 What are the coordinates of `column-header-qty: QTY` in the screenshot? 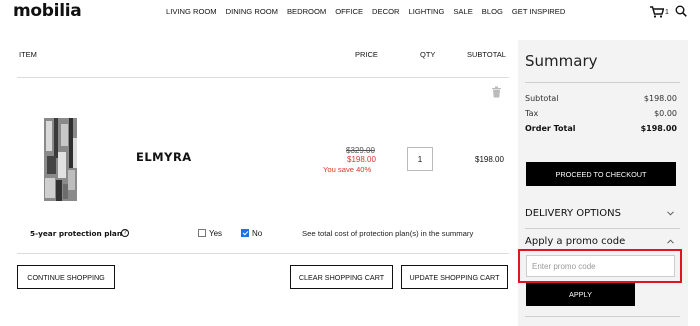 It's located at (428, 54).